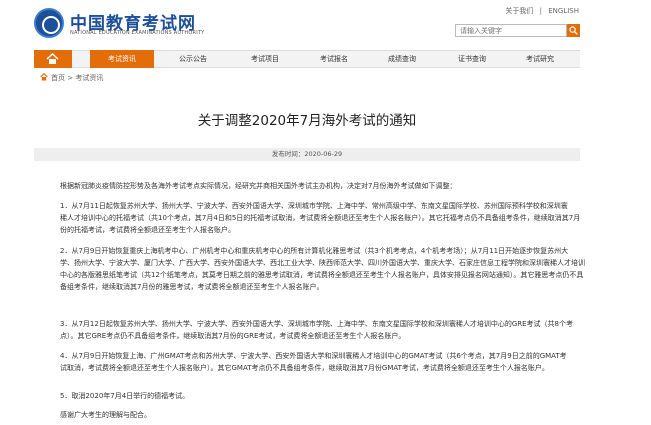 This screenshot has height=425, width=651. I want to click on paragraph-line: 备组考条件，继续取消其7月份的雅思考试，考试费将全额退还至考生个人报名账户。, so click(192, 287).